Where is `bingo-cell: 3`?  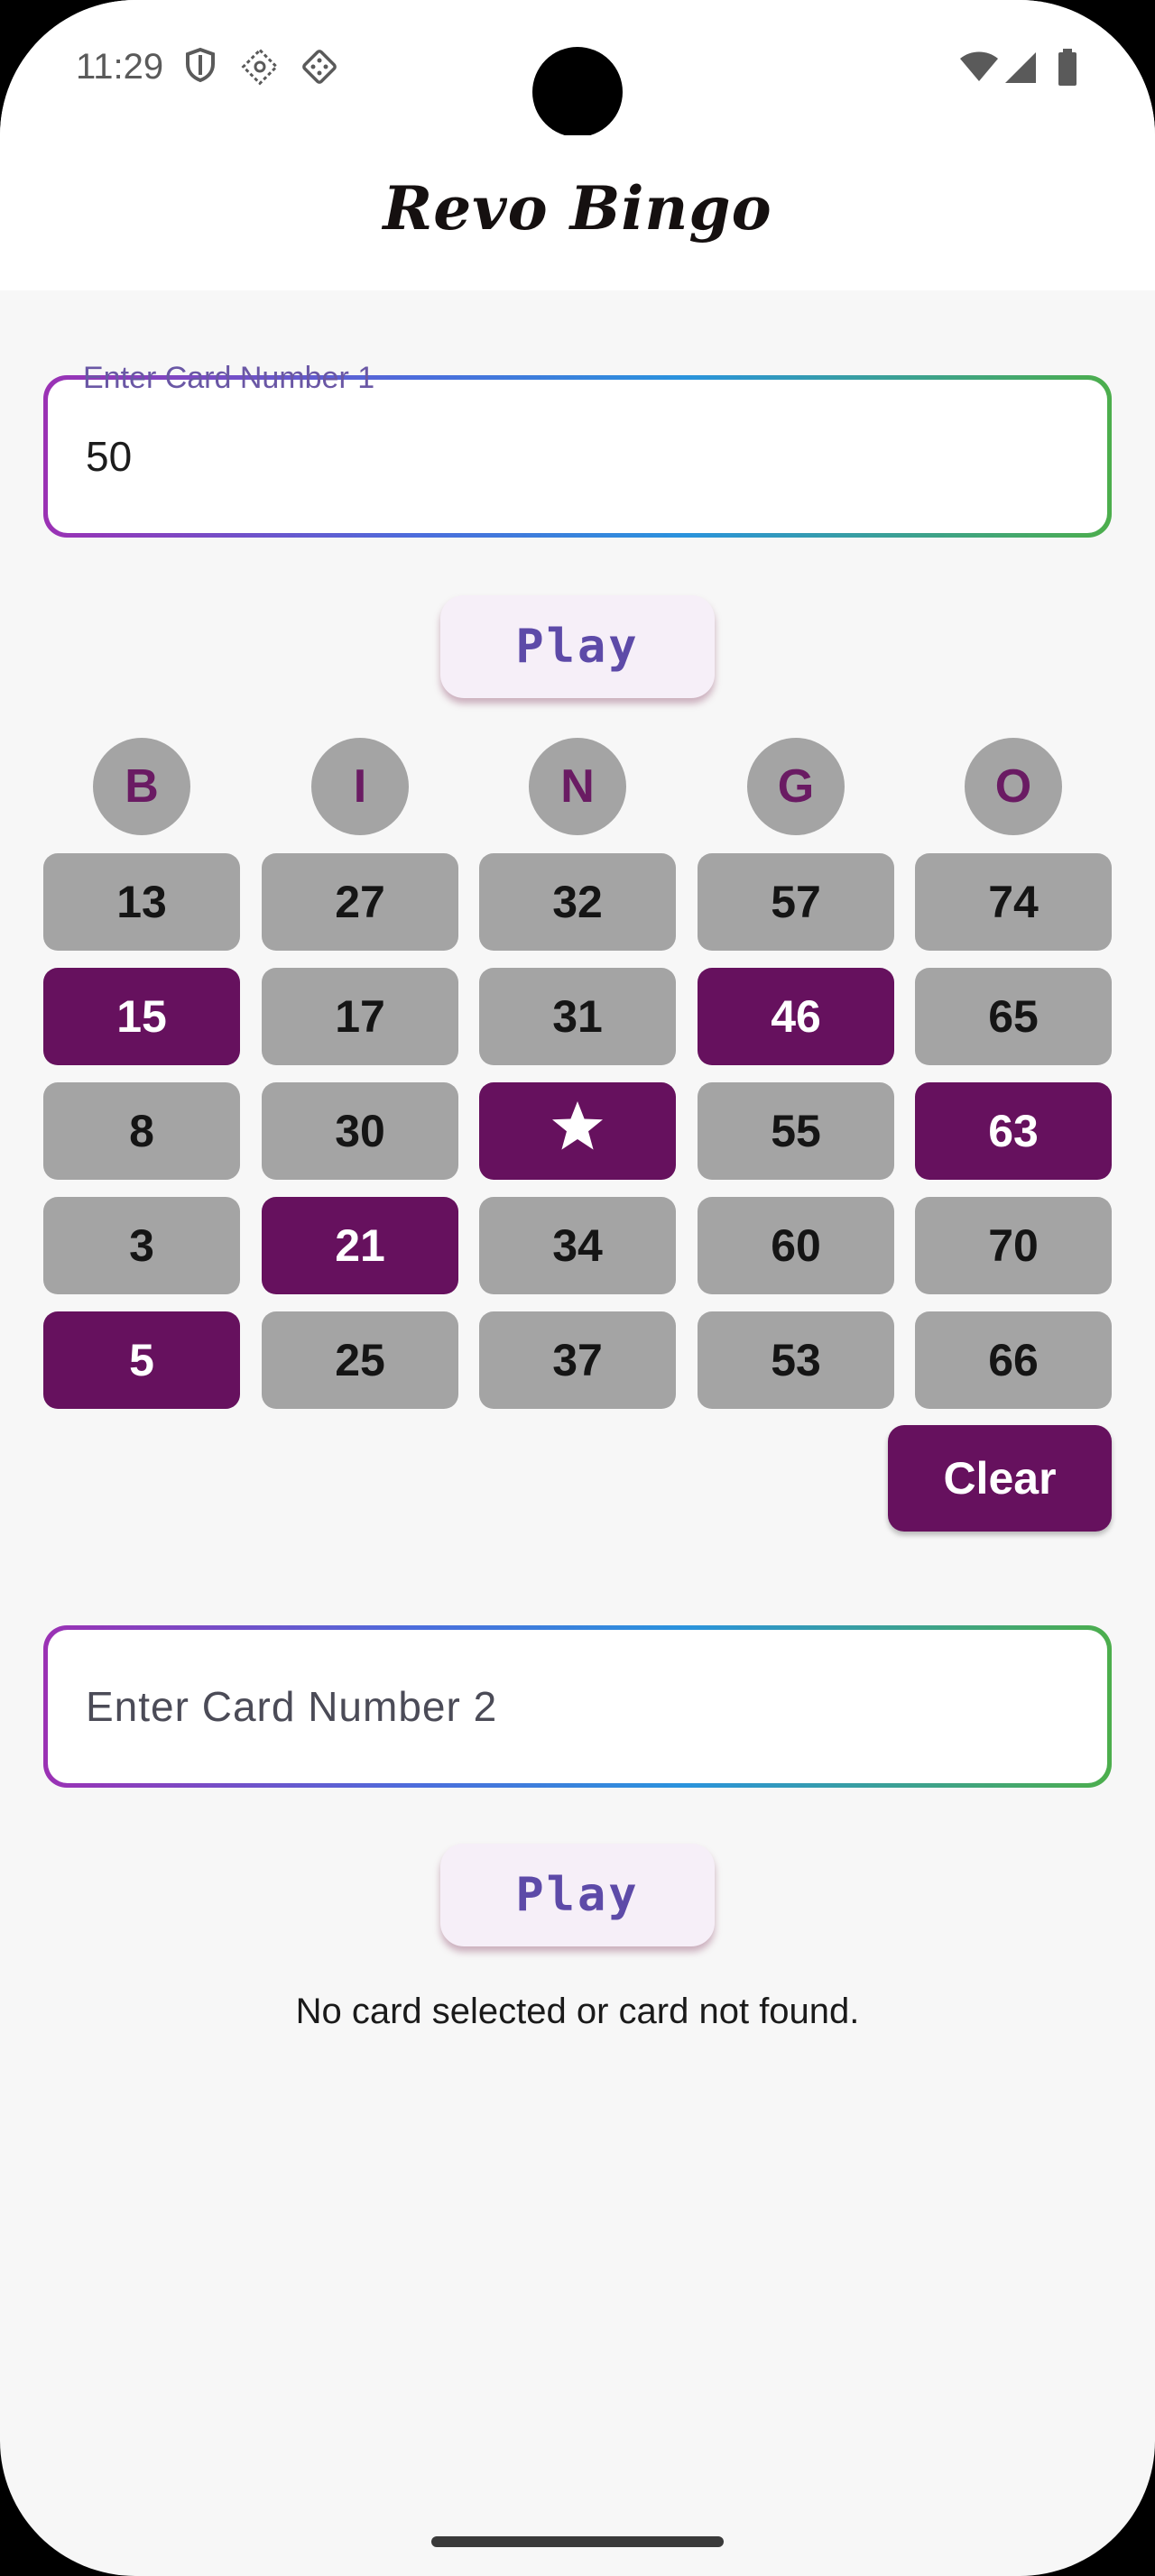
bingo-cell: 3 is located at coordinates (141, 1245).